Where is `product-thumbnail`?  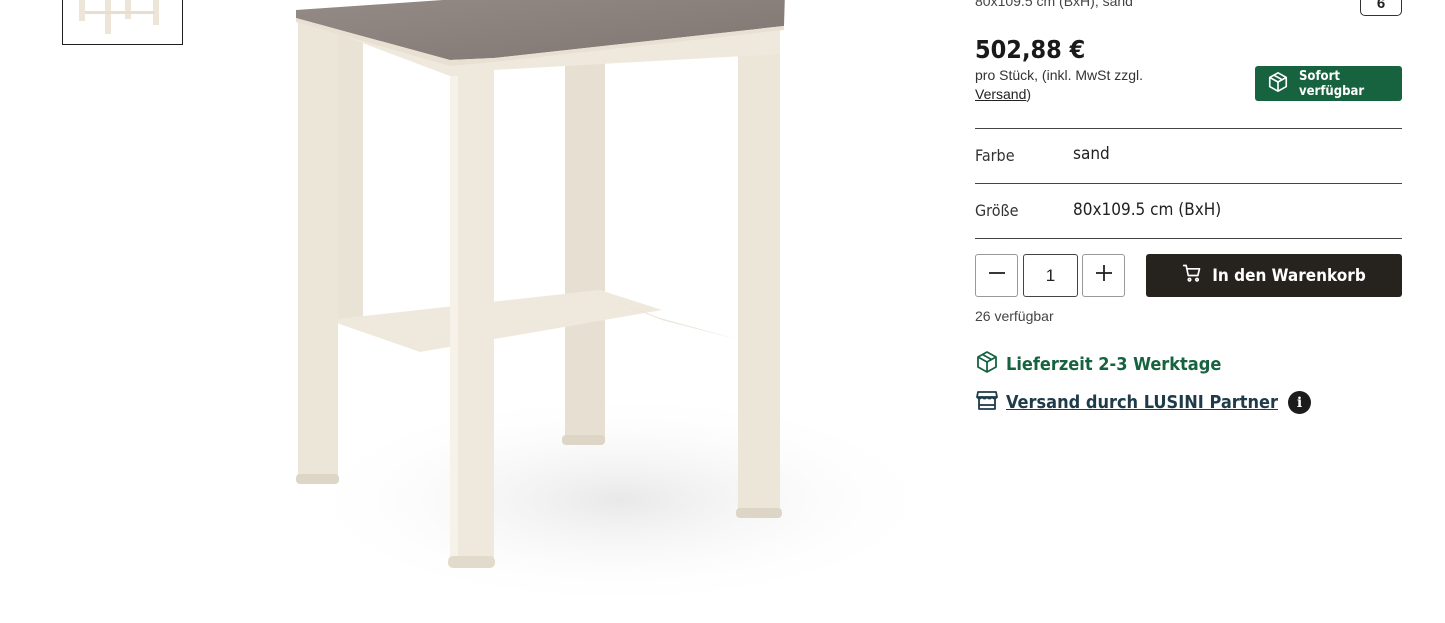 product-thumbnail is located at coordinates (122, 22).